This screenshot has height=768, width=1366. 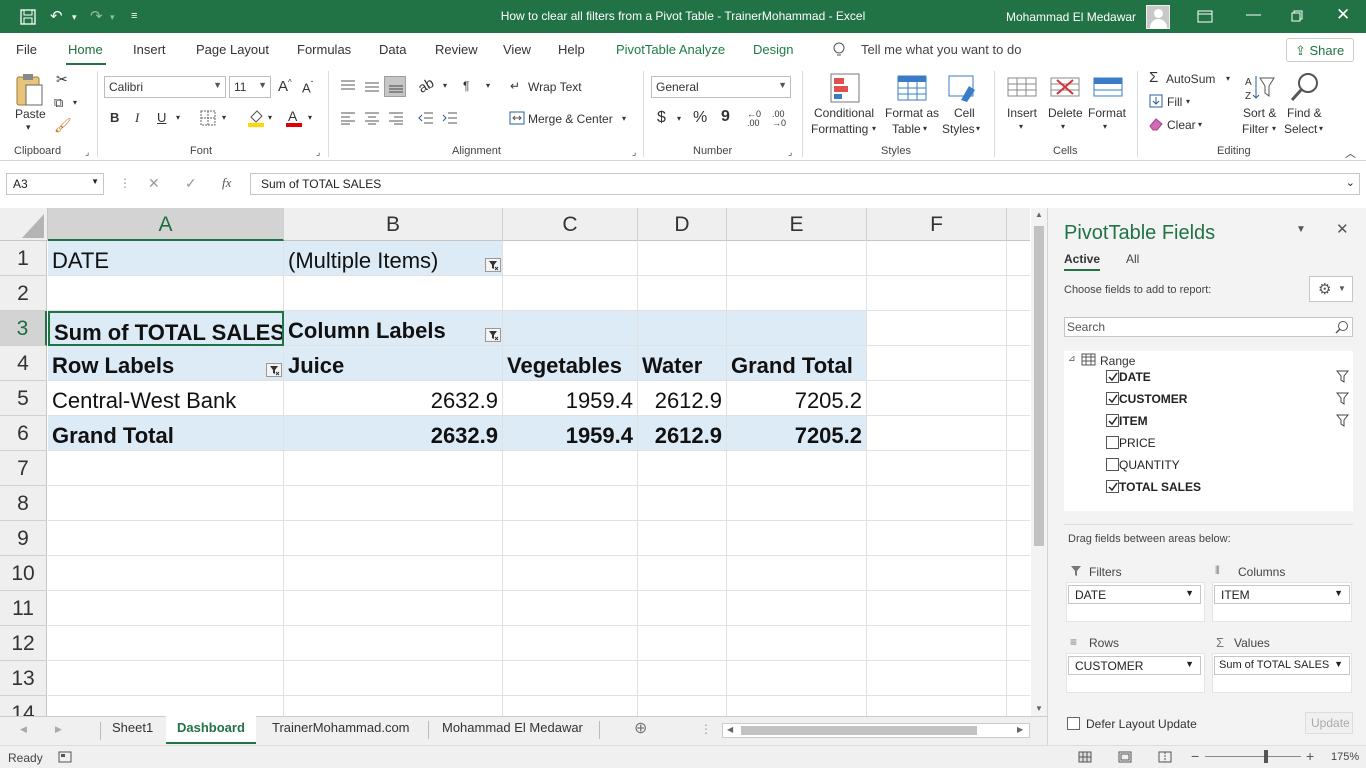 I want to click on row-labels-filter-button, so click(x=274, y=370).